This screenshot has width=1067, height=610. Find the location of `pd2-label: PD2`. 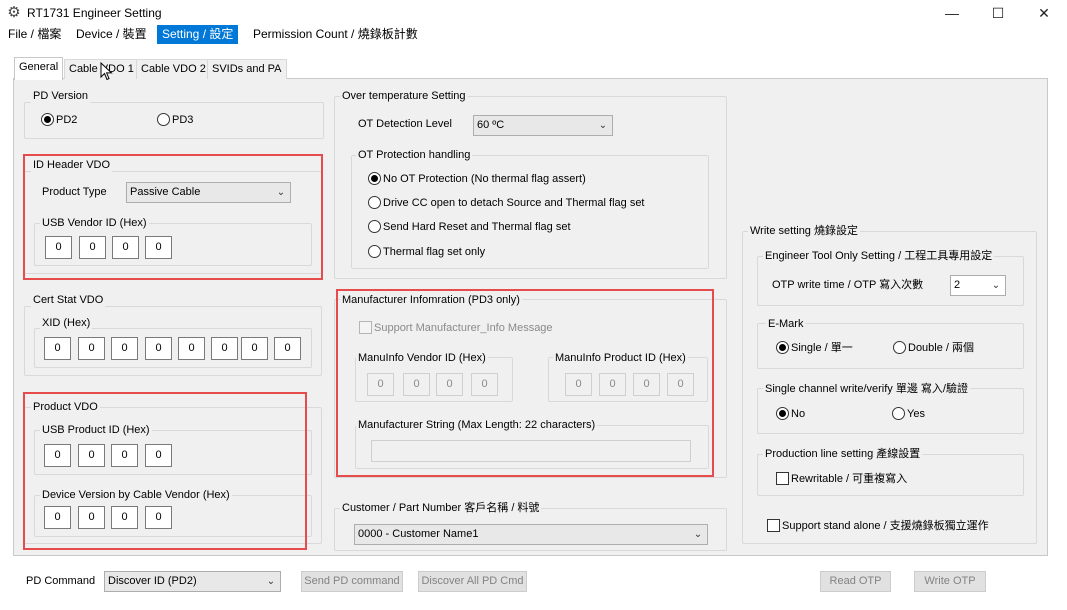

pd2-label: PD2 is located at coordinates (67, 120).